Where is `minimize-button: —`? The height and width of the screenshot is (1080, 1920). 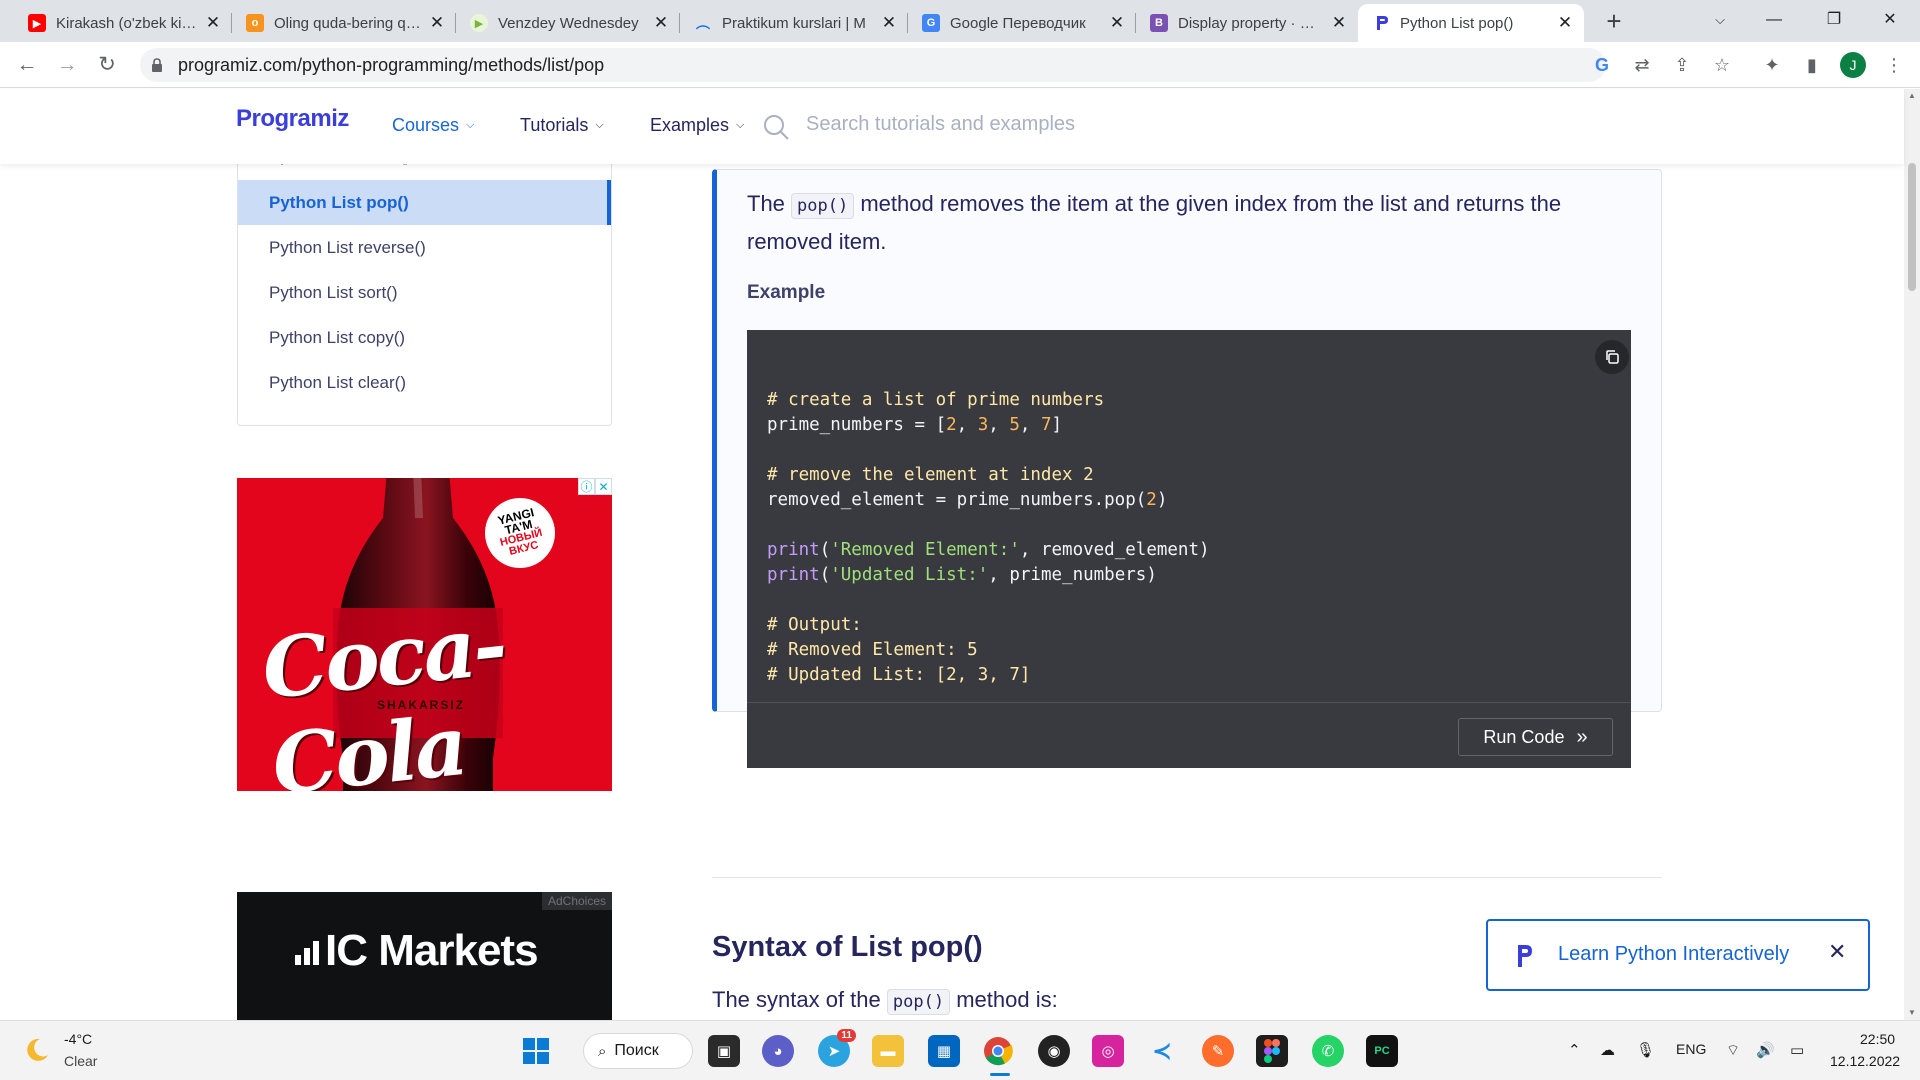 minimize-button: — is located at coordinates (1774, 21).